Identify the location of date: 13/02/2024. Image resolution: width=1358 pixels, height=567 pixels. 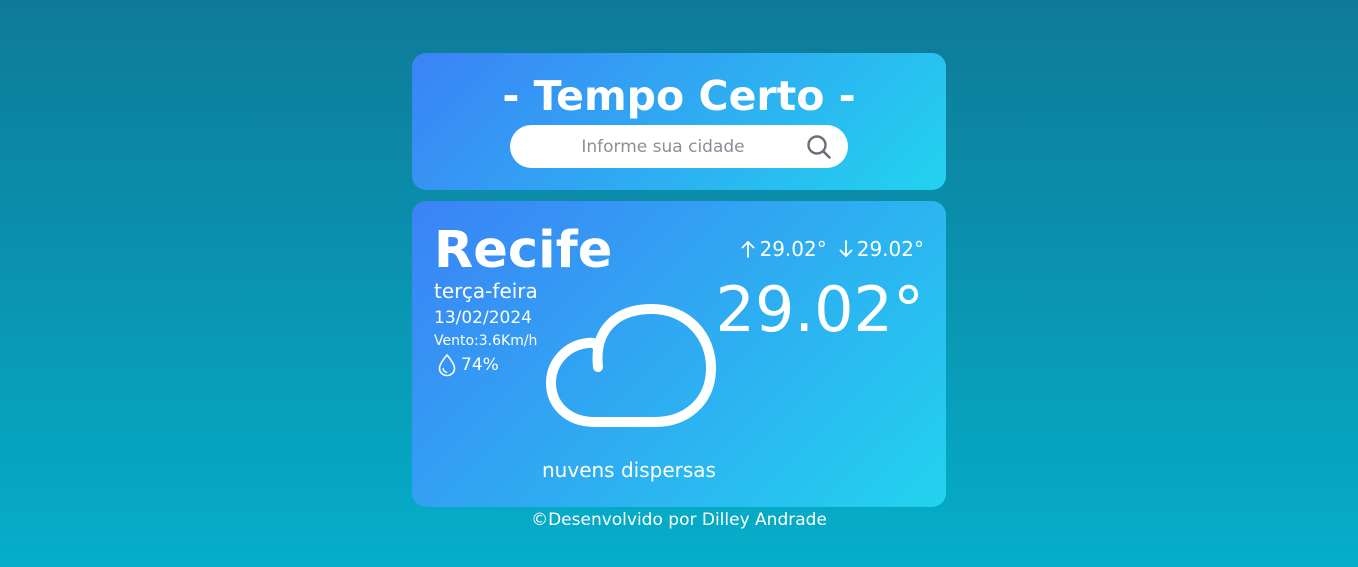
(483, 318).